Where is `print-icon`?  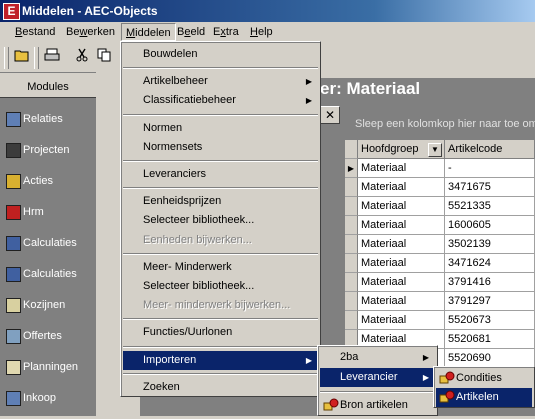 print-icon is located at coordinates (52, 58).